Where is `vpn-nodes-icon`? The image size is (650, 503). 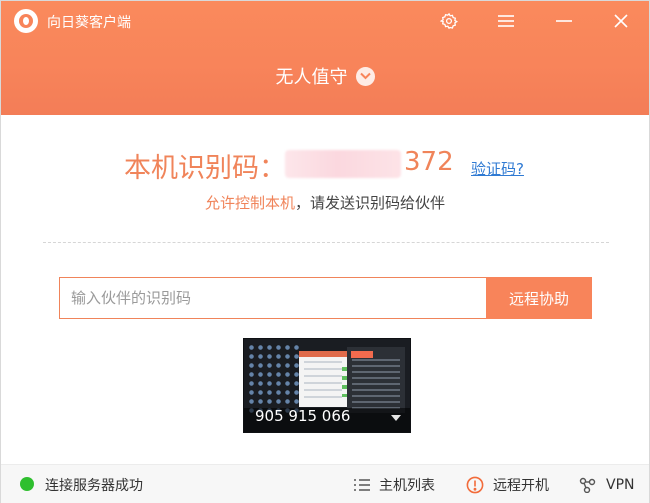
vpn-nodes-icon is located at coordinates (587, 485).